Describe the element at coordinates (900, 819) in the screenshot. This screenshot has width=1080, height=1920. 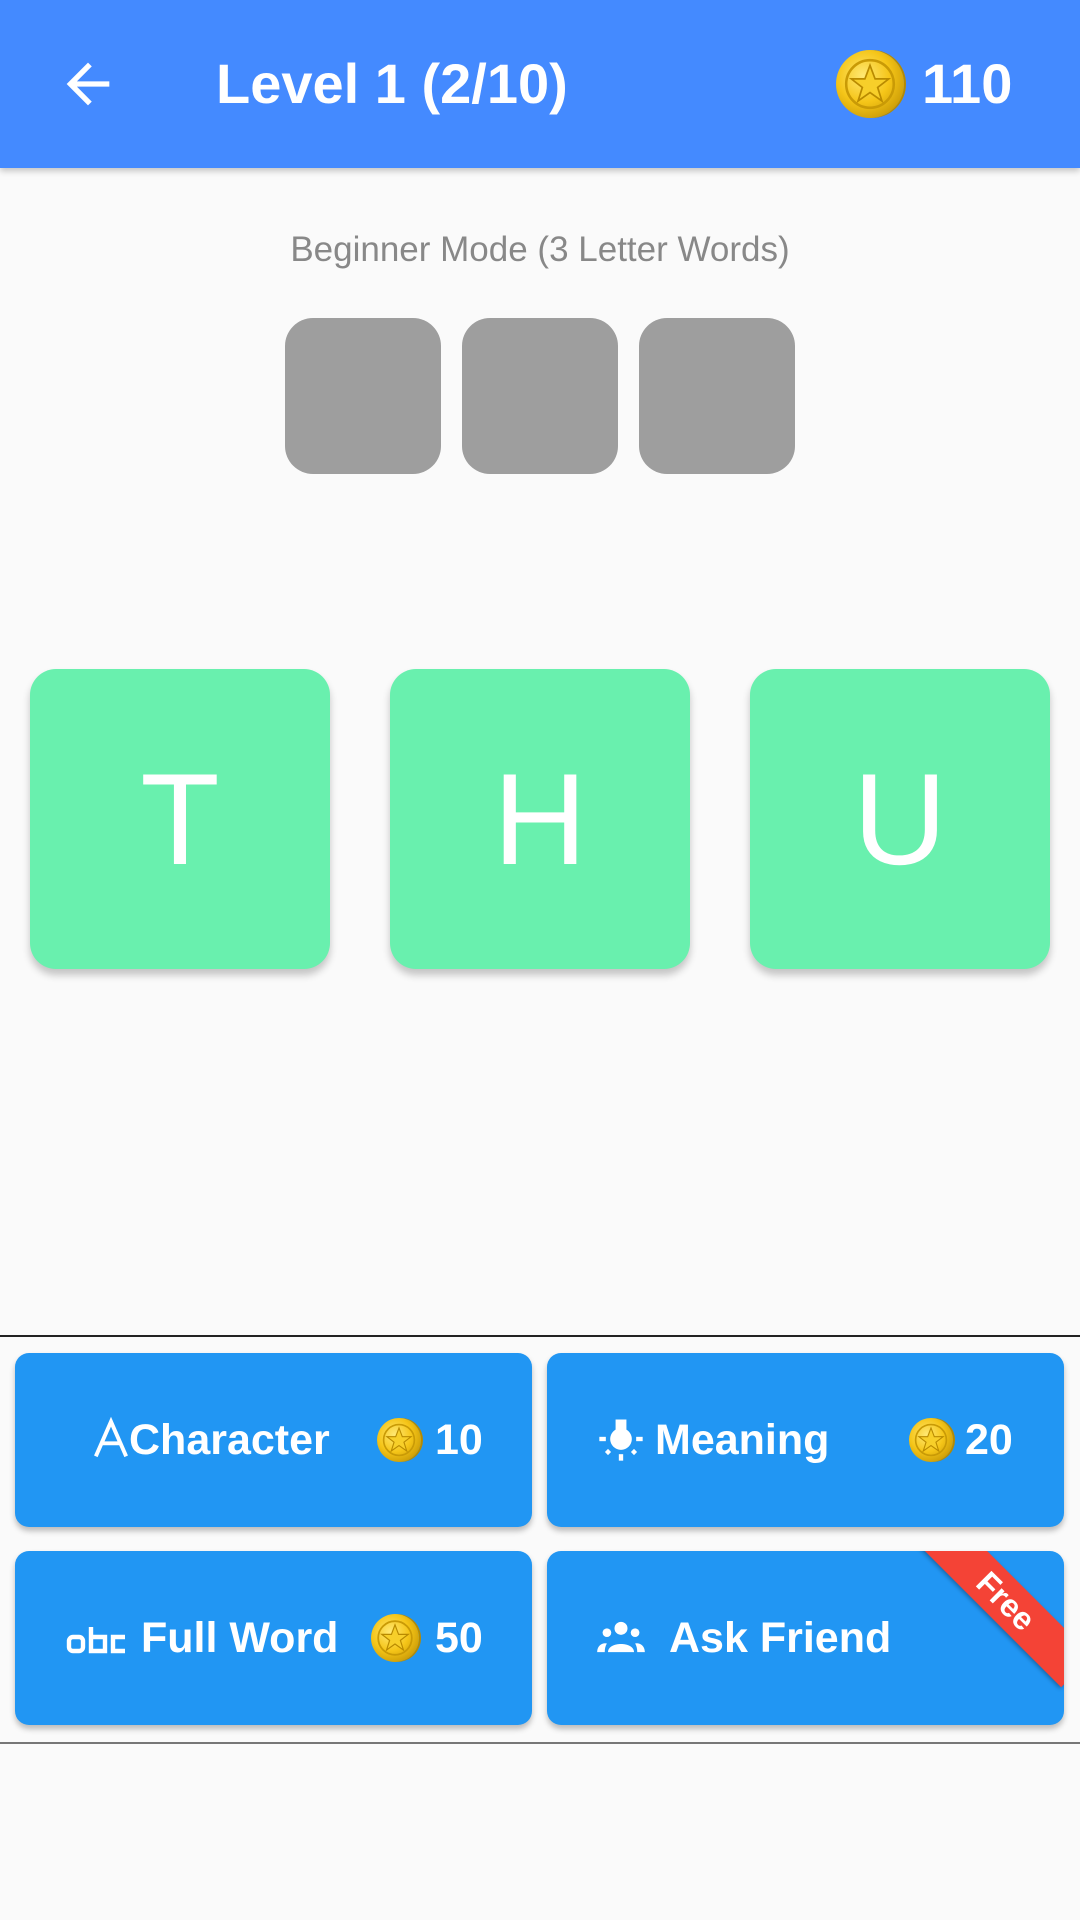
I see `letter-tile: U` at that location.